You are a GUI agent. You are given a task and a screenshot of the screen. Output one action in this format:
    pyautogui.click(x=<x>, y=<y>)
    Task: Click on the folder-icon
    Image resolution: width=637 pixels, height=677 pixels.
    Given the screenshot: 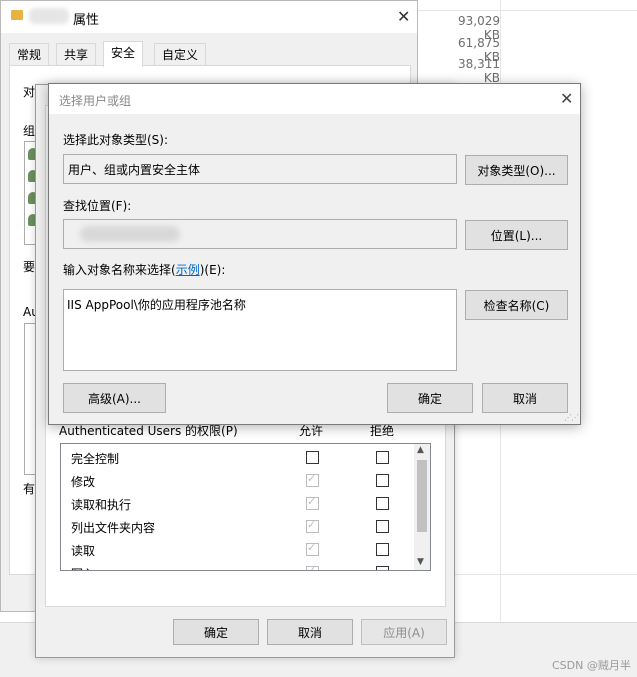 What is the action you would take?
    pyautogui.click(x=17, y=15)
    